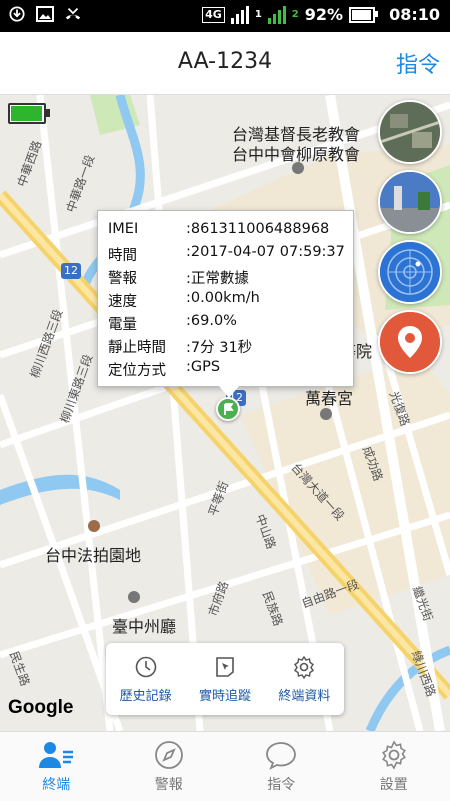 This screenshot has width=450, height=801. I want to click on vehicle-marker, so click(228, 409).